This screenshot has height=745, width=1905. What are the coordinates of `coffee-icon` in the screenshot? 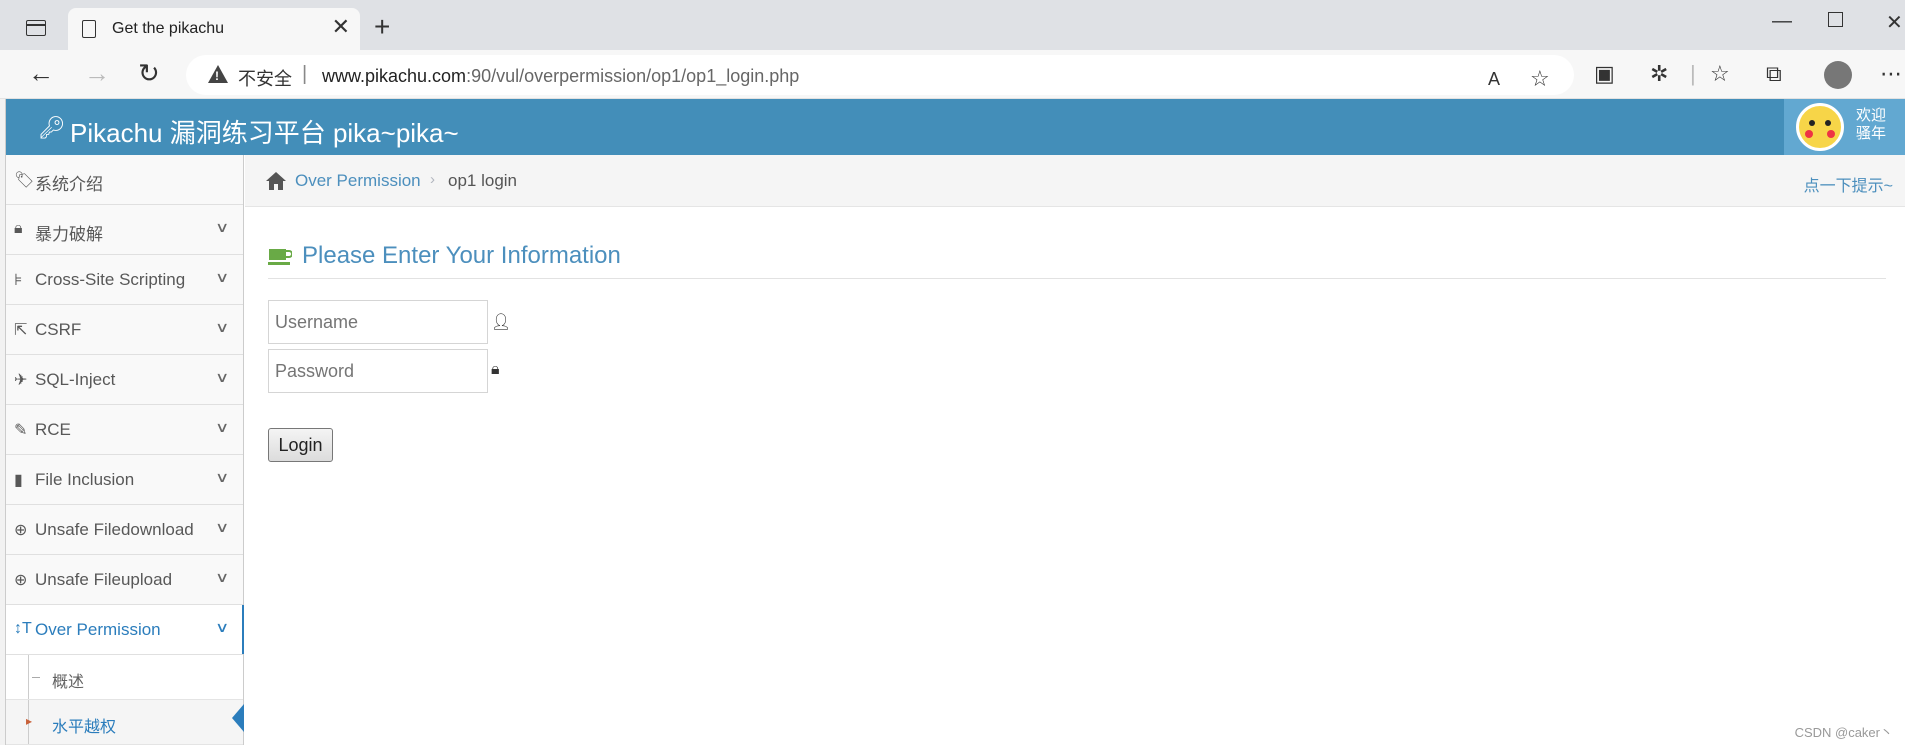 It's located at (280, 257).